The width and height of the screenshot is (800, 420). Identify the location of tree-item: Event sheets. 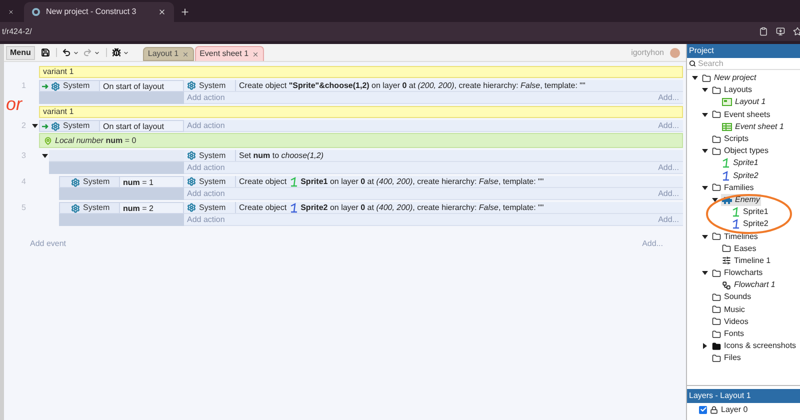
(741, 114).